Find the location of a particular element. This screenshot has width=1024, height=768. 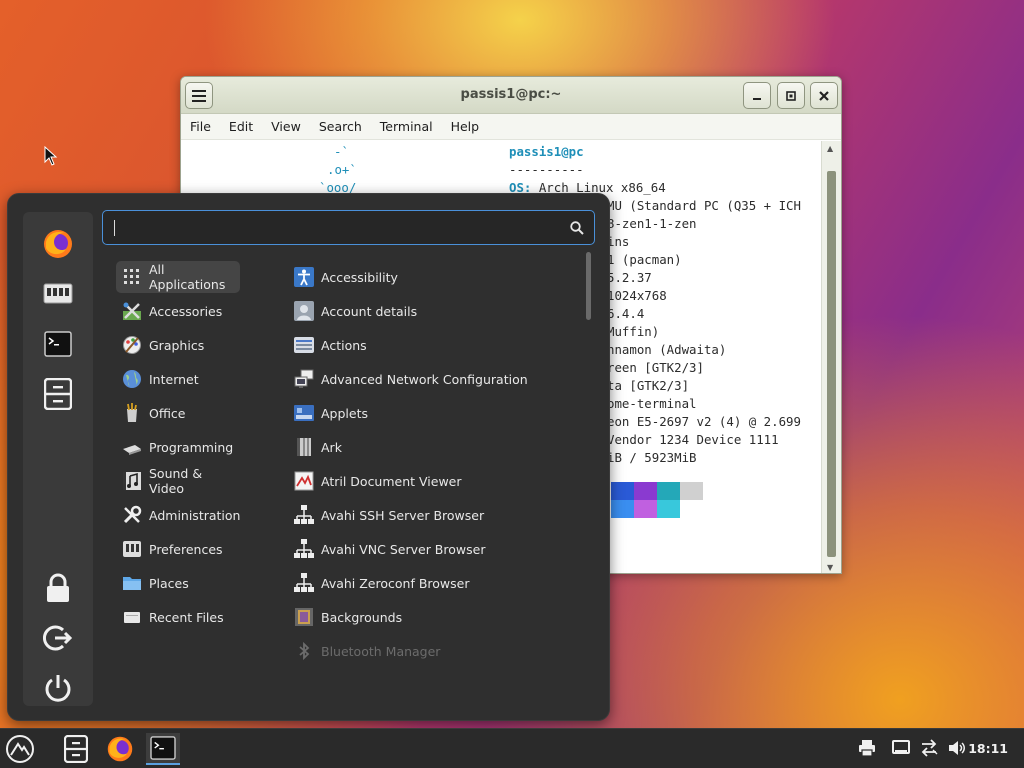

category-preferences: Preferences is located at coordinates (178, 549).